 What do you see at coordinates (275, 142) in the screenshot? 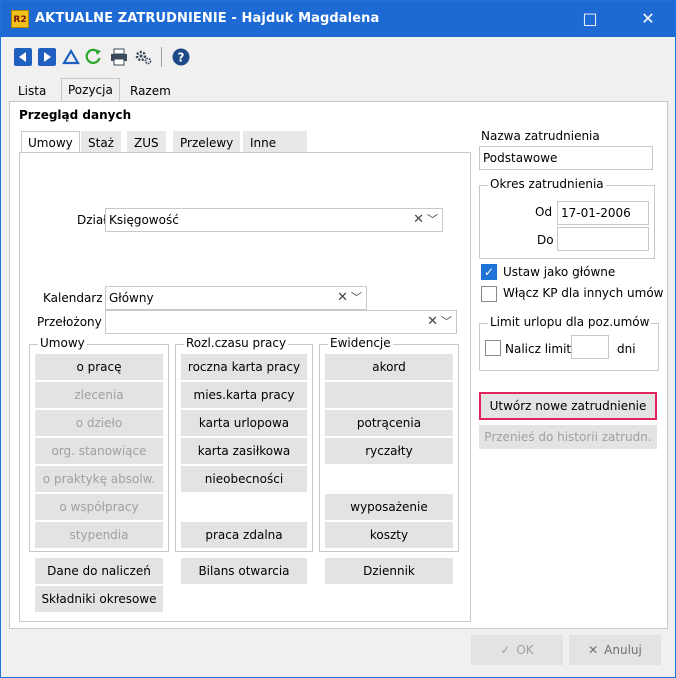
I see `tab-inne: Inne` at bounding box center [275, 142].